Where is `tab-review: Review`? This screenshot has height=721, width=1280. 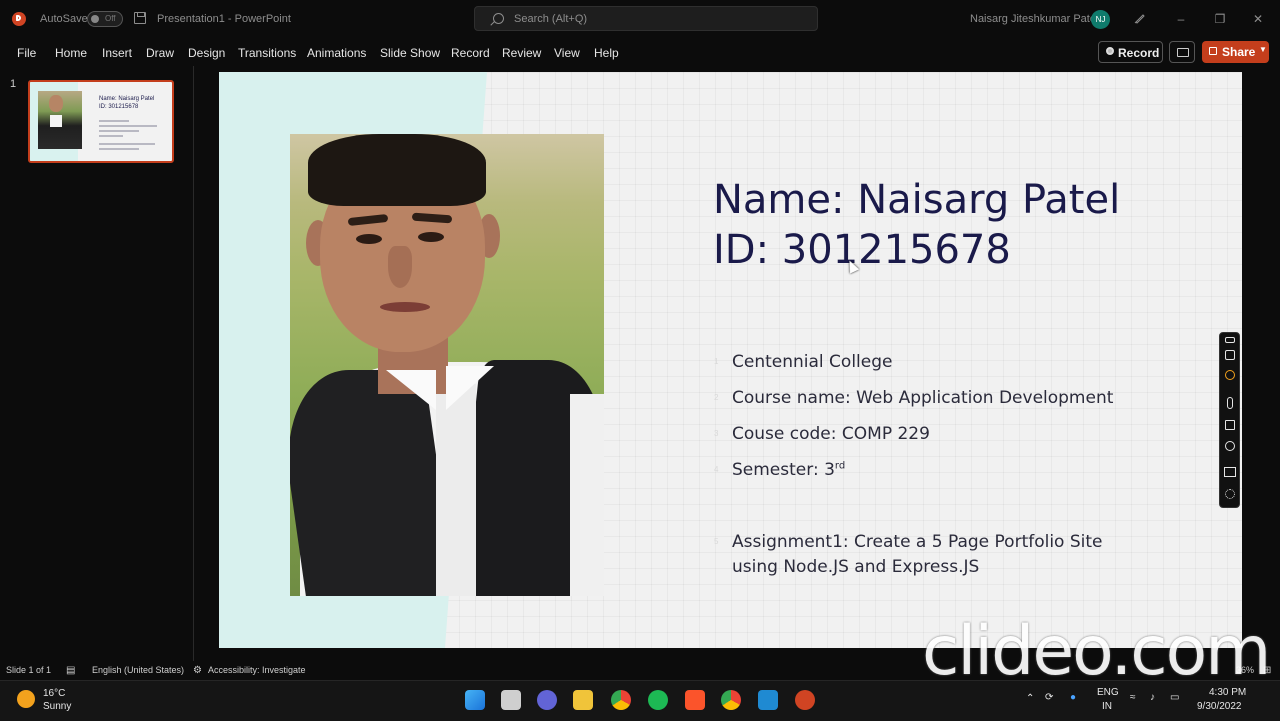
tab-review: Review is located at coordinates (521, 53).